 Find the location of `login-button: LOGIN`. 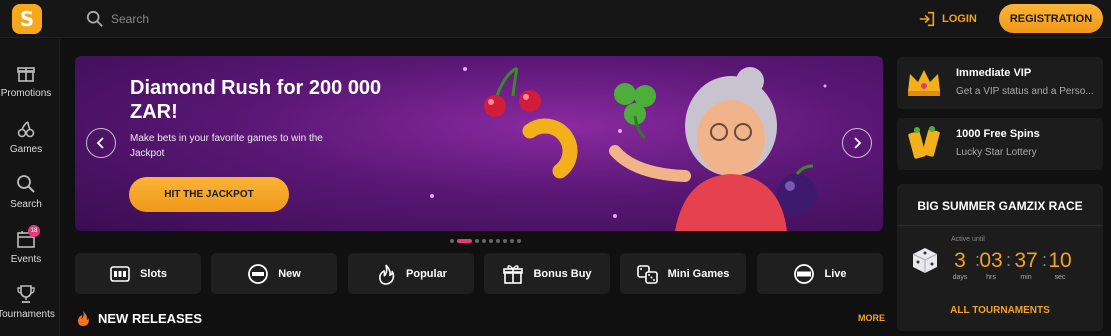

login-button: LOGIN is located at coordinates (947, 19).